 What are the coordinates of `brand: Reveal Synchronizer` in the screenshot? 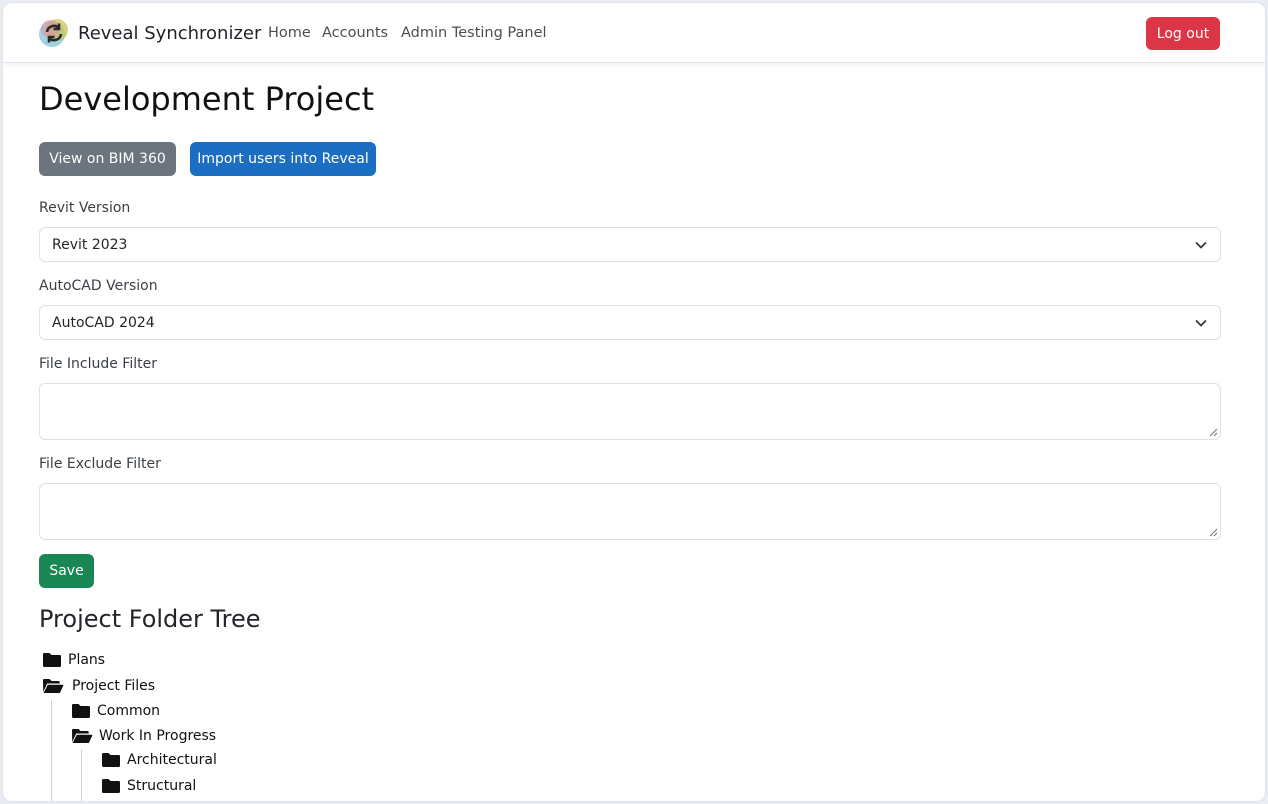 It's located at (149, 33).